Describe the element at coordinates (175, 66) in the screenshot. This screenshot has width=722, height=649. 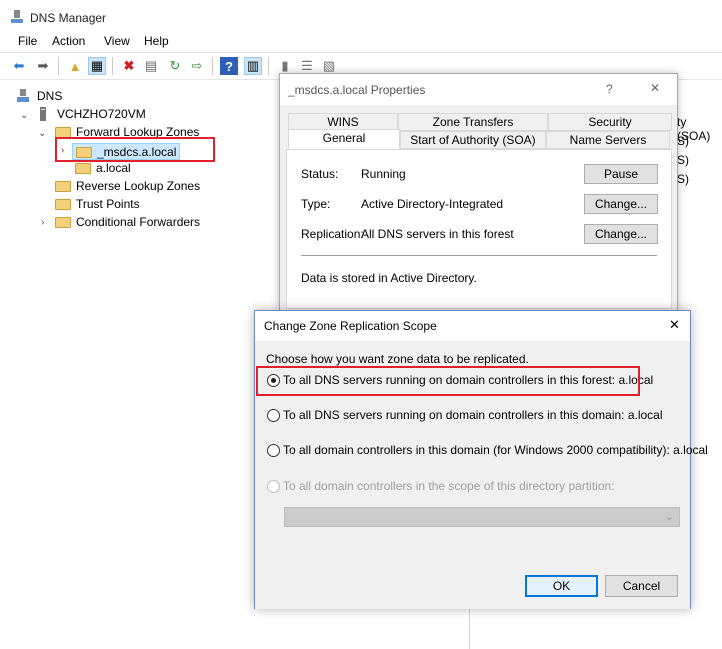
I see `refresh-icon: ↻` at that location.